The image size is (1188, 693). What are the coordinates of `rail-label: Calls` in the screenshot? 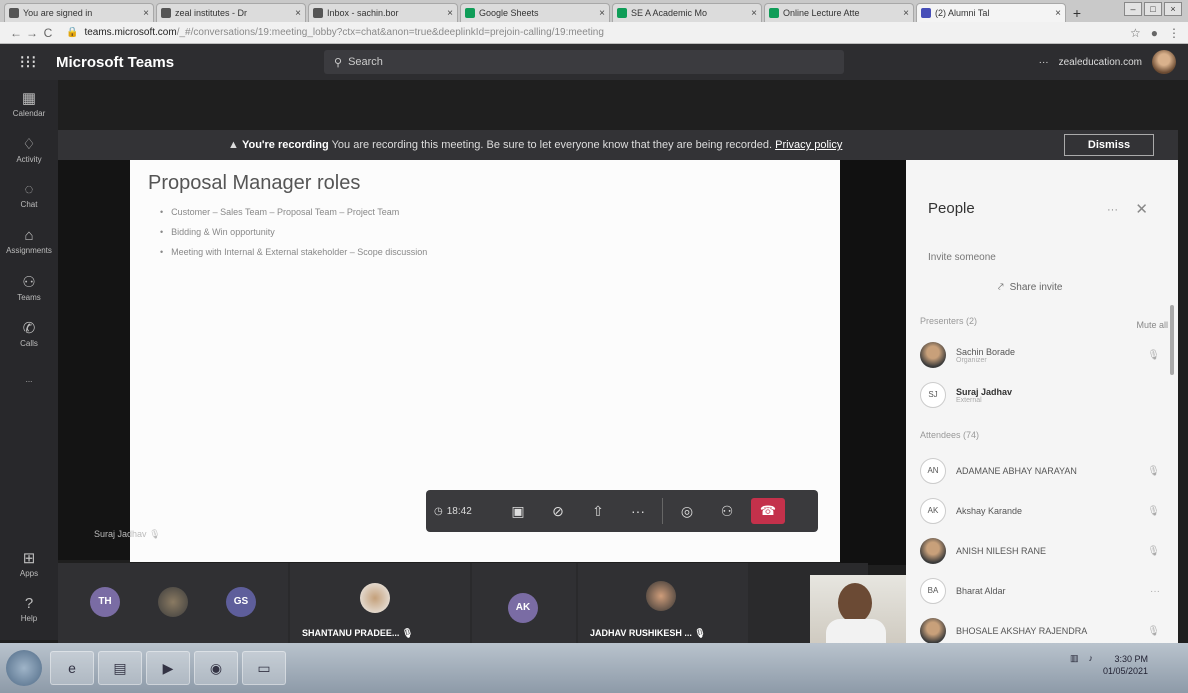 It's located at (29, 343).